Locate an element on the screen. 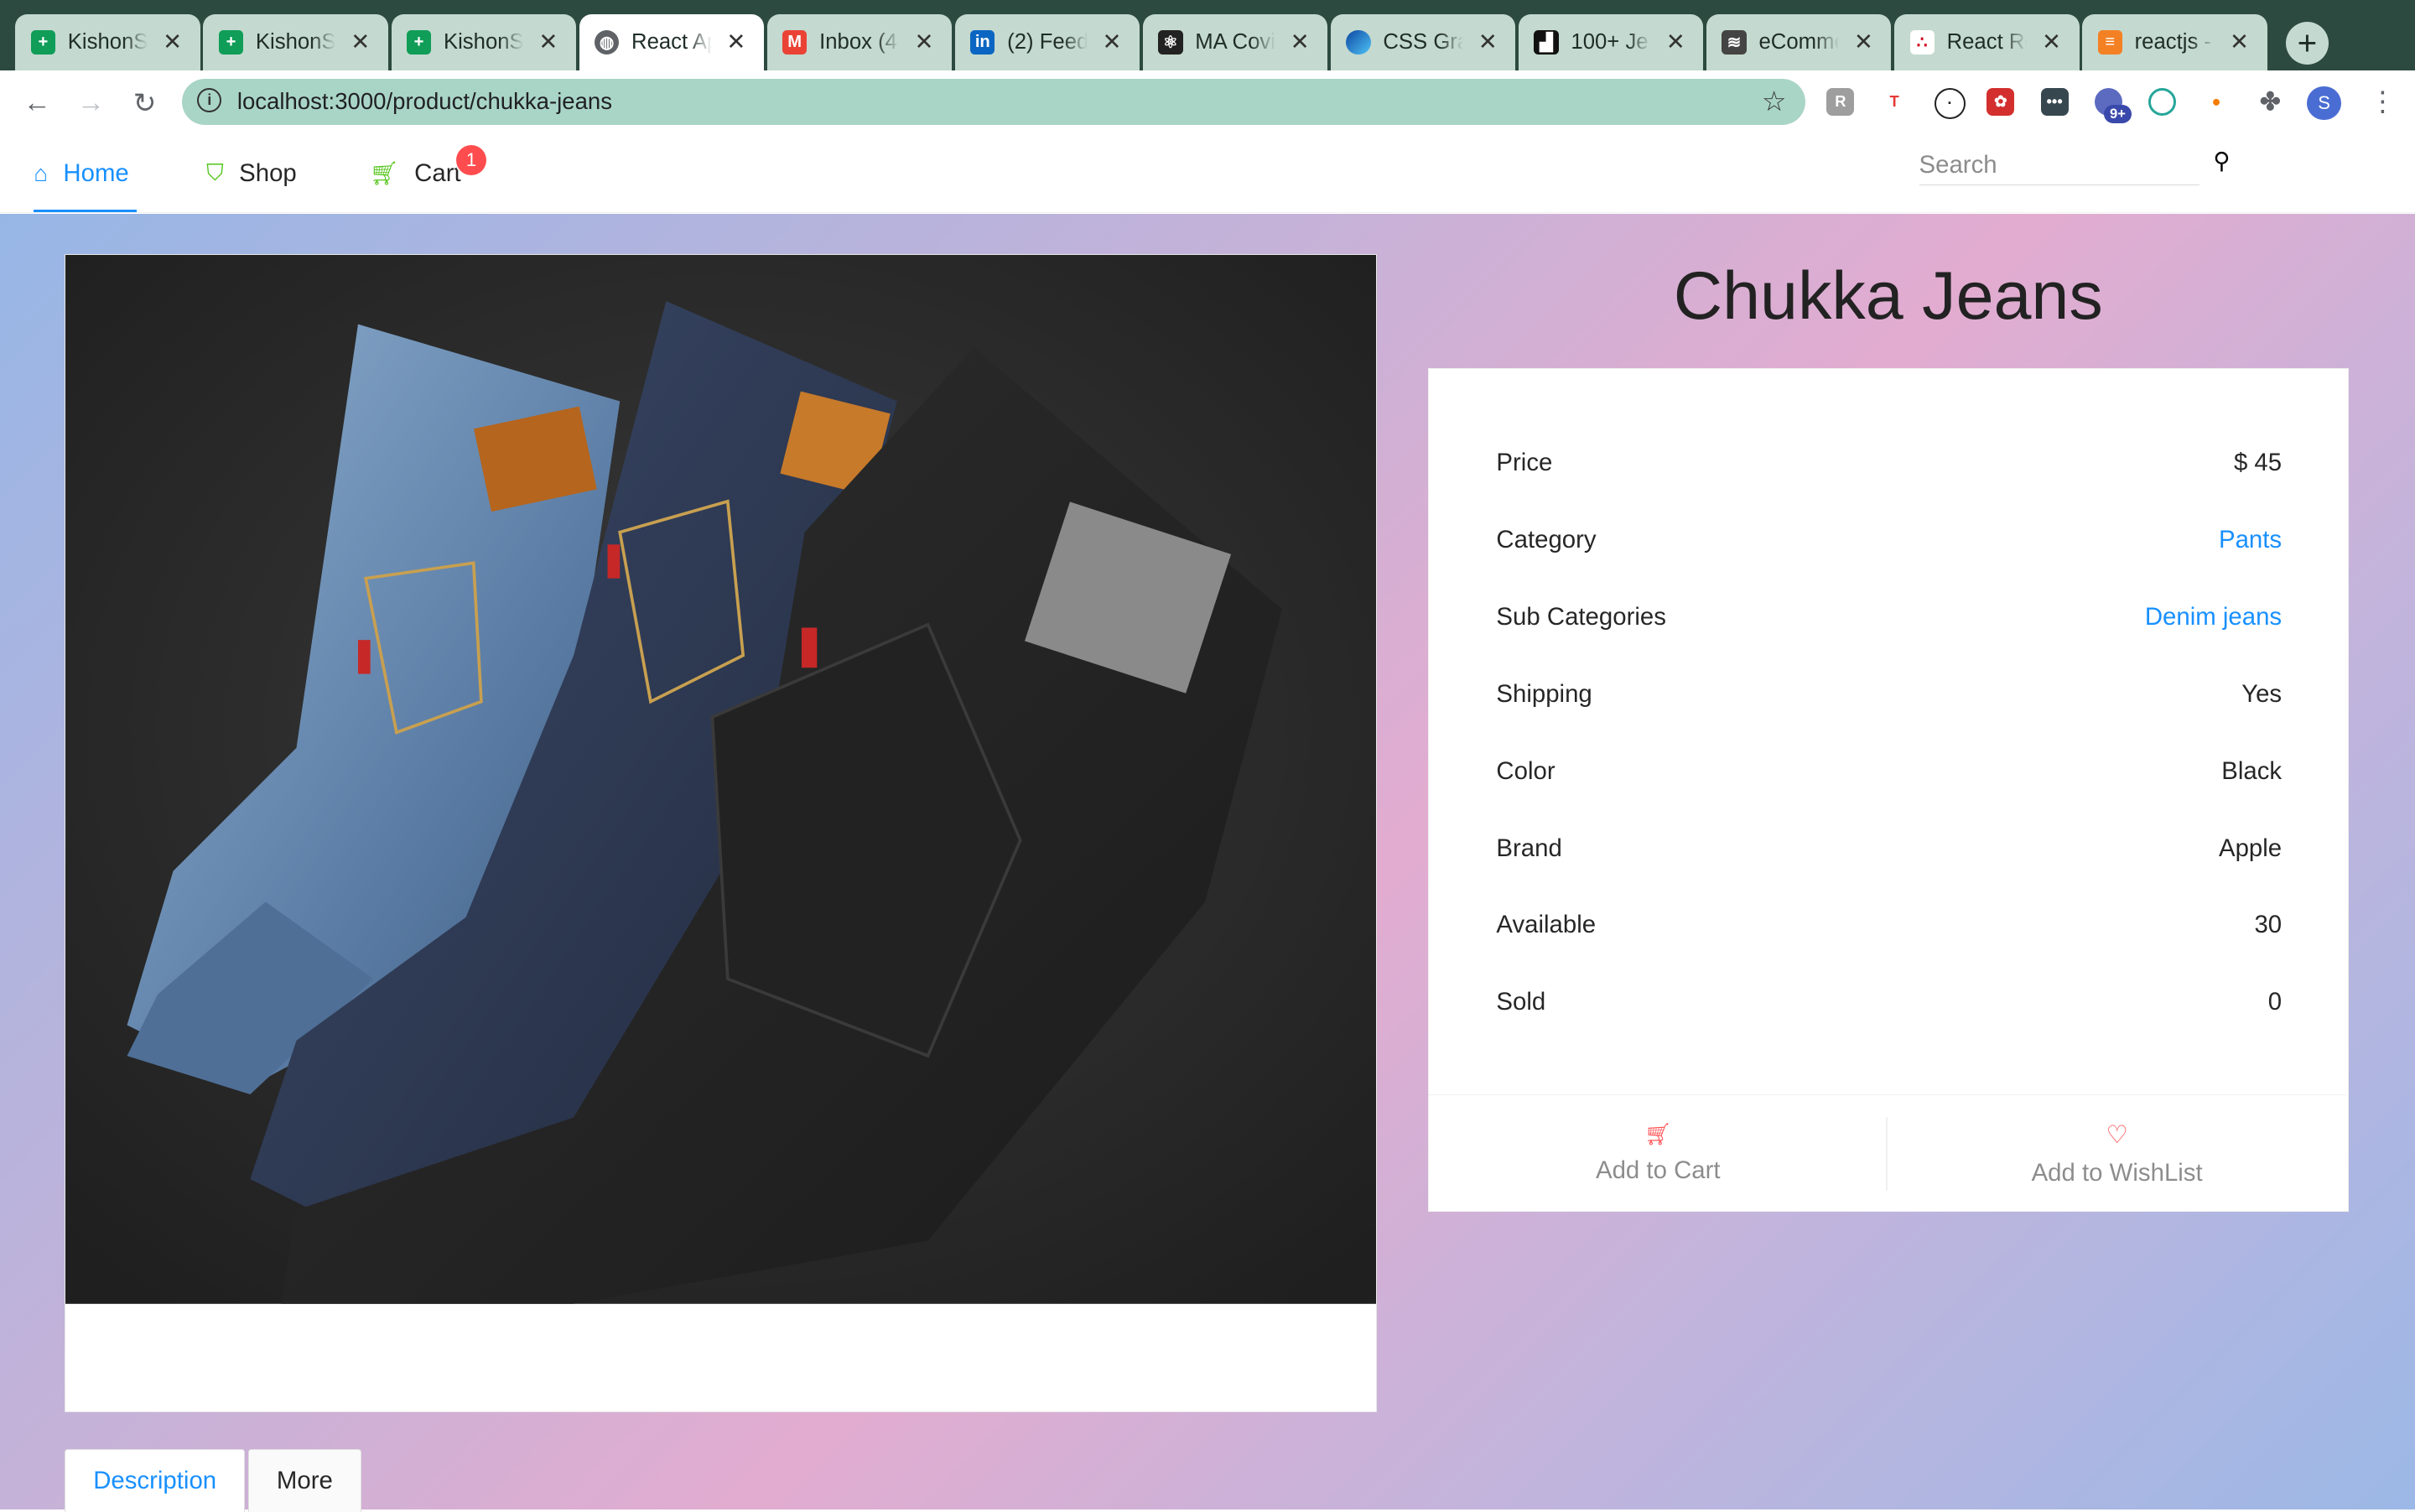 Image resolution: width=2415 pixels, height=1512 pixels. browser-tab: ≋ eCommerce ✕ is located at coordinates (1799, 42).